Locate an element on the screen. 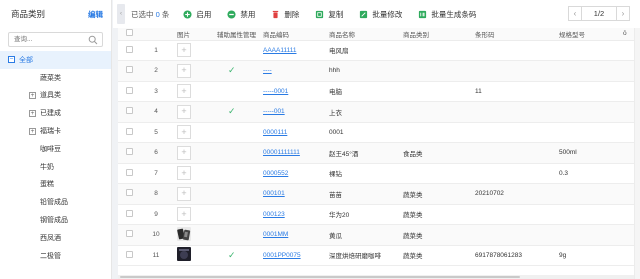  product-code-link: 0000552 is located at coordinates (275, 173).